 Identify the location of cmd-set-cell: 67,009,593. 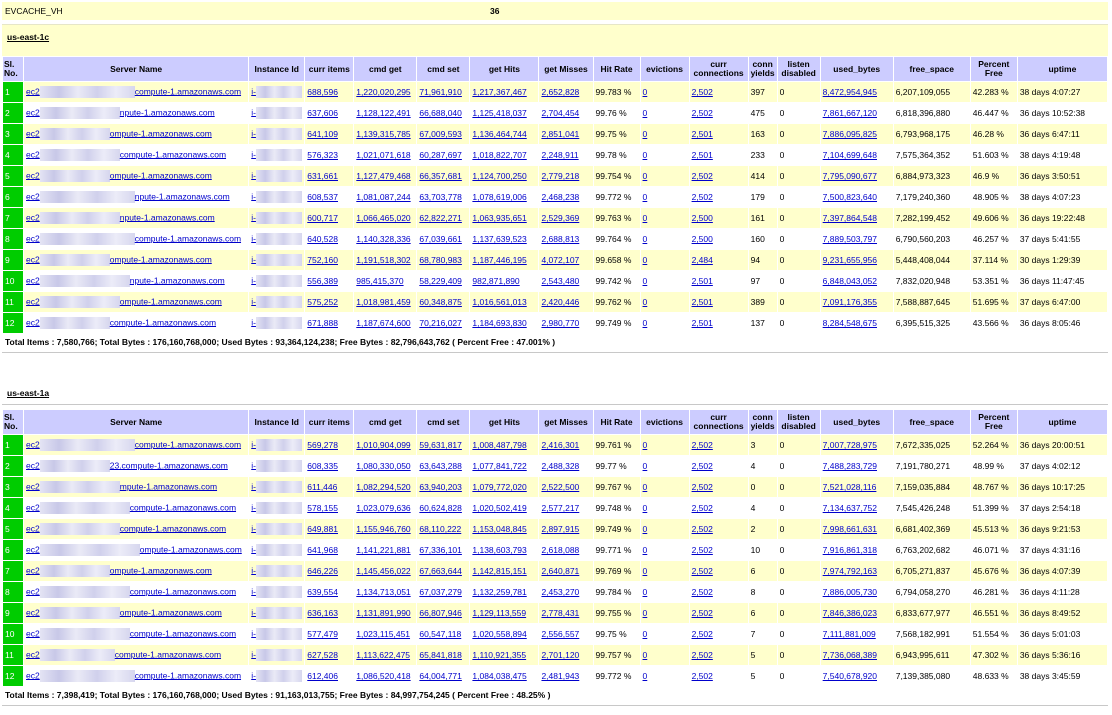
(443, 134).